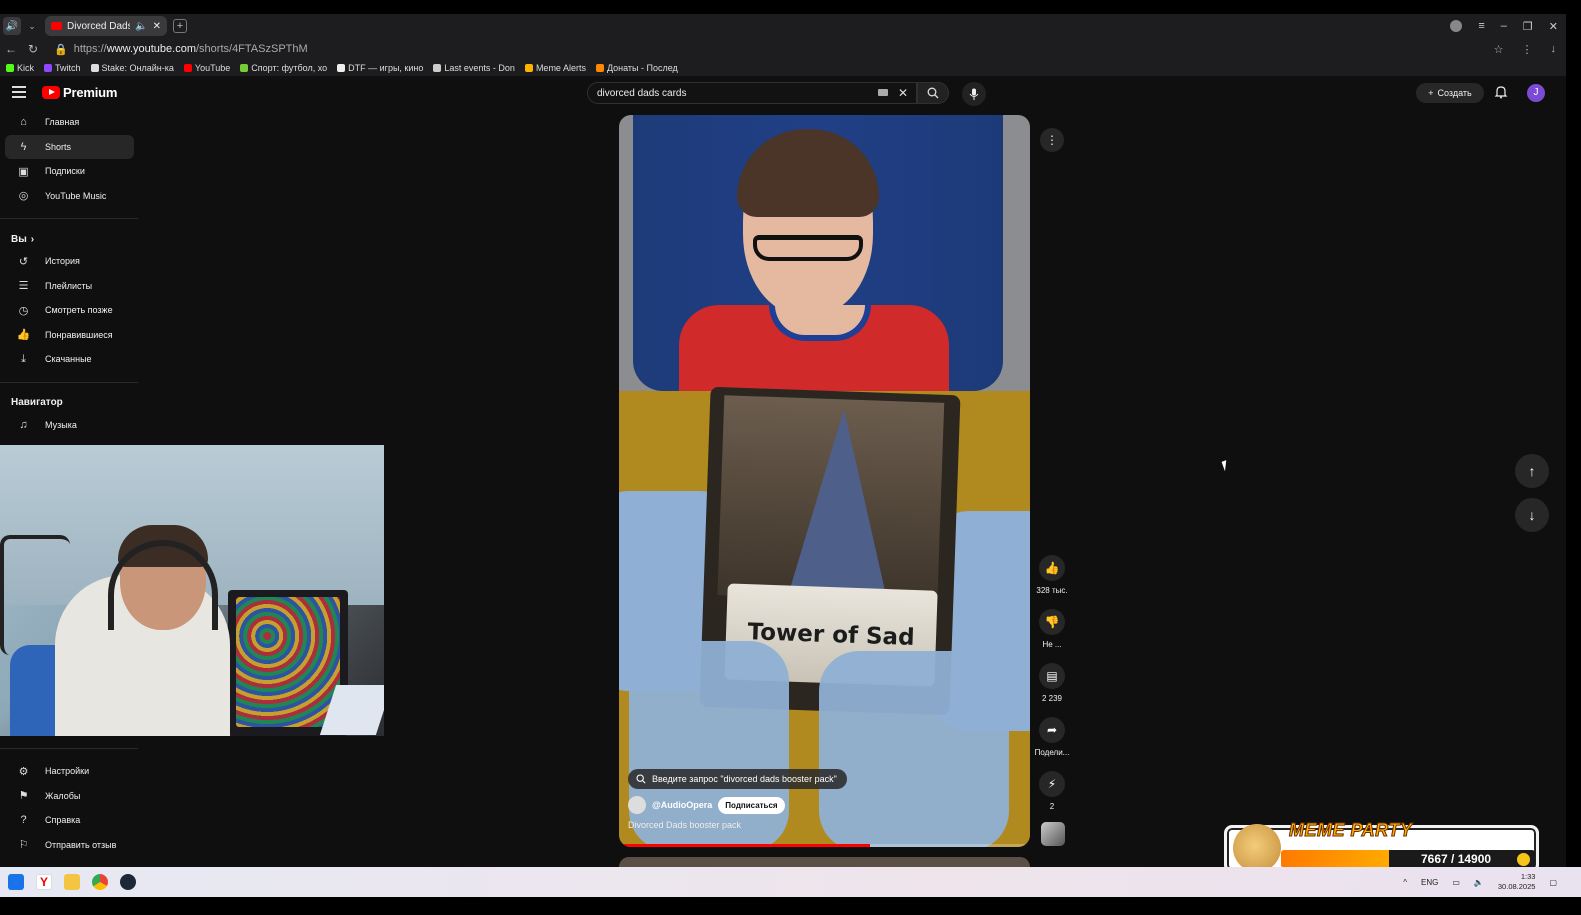 The width and height of the screenshot is (1581, 915). I want to click on sidebar-item-liked: 👍 Понравившиеся, so click(69, 335).